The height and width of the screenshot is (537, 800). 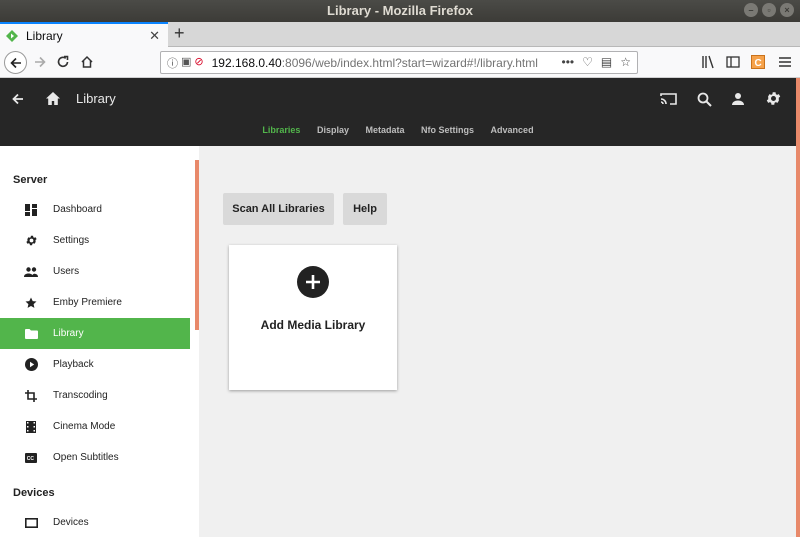 What do you see at coordinates (751, 10) in the screenshot?
I see `minimize-button: –` at bounding box center [751, 10].